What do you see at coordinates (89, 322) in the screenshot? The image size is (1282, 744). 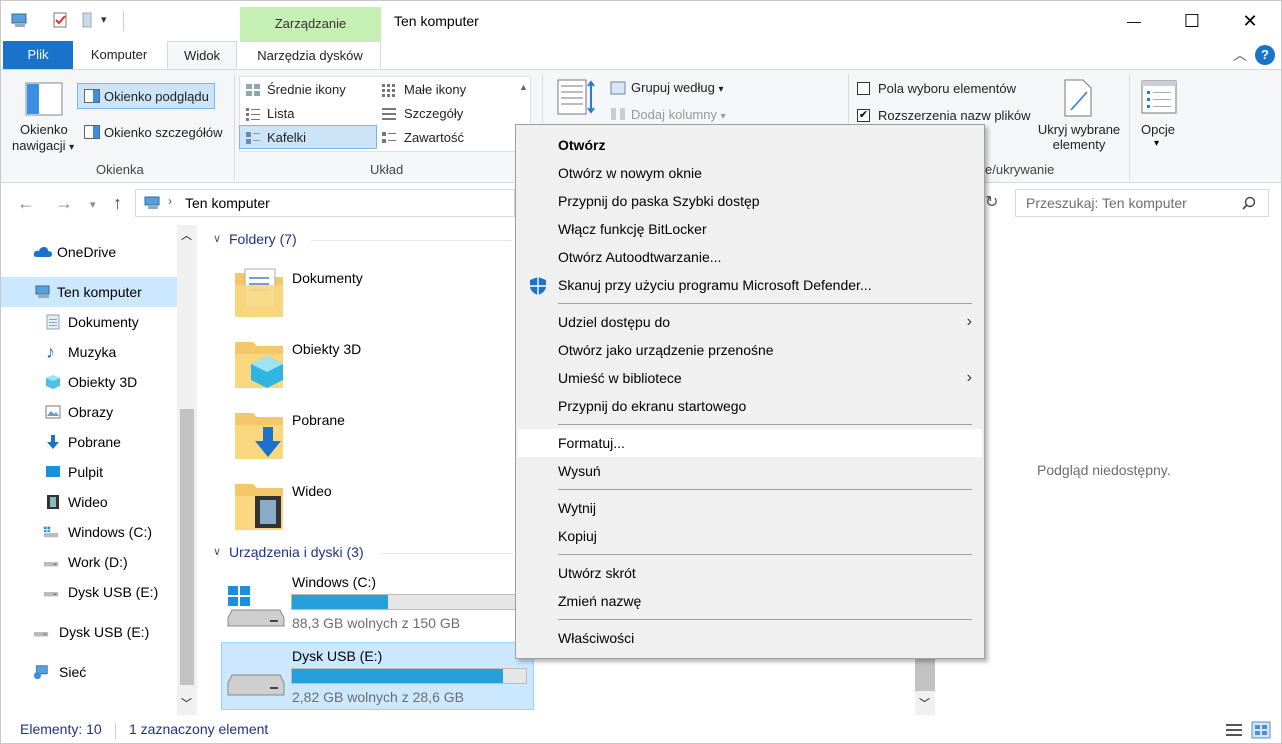 I see `nav-item-documents: Dokumenty` at bounding box center [89, 322].